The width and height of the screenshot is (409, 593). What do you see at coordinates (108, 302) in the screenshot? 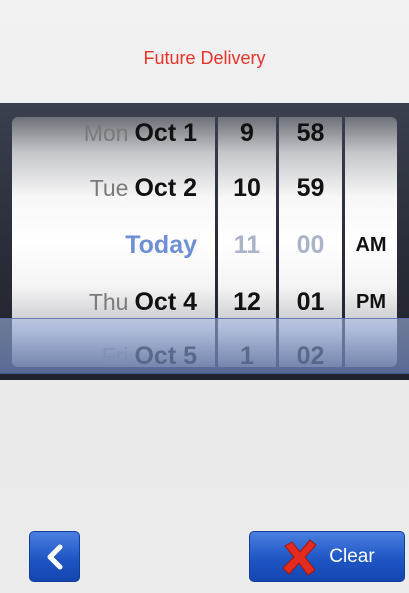
I see `day-prefix: Thu` at bounding box center [108, 302].